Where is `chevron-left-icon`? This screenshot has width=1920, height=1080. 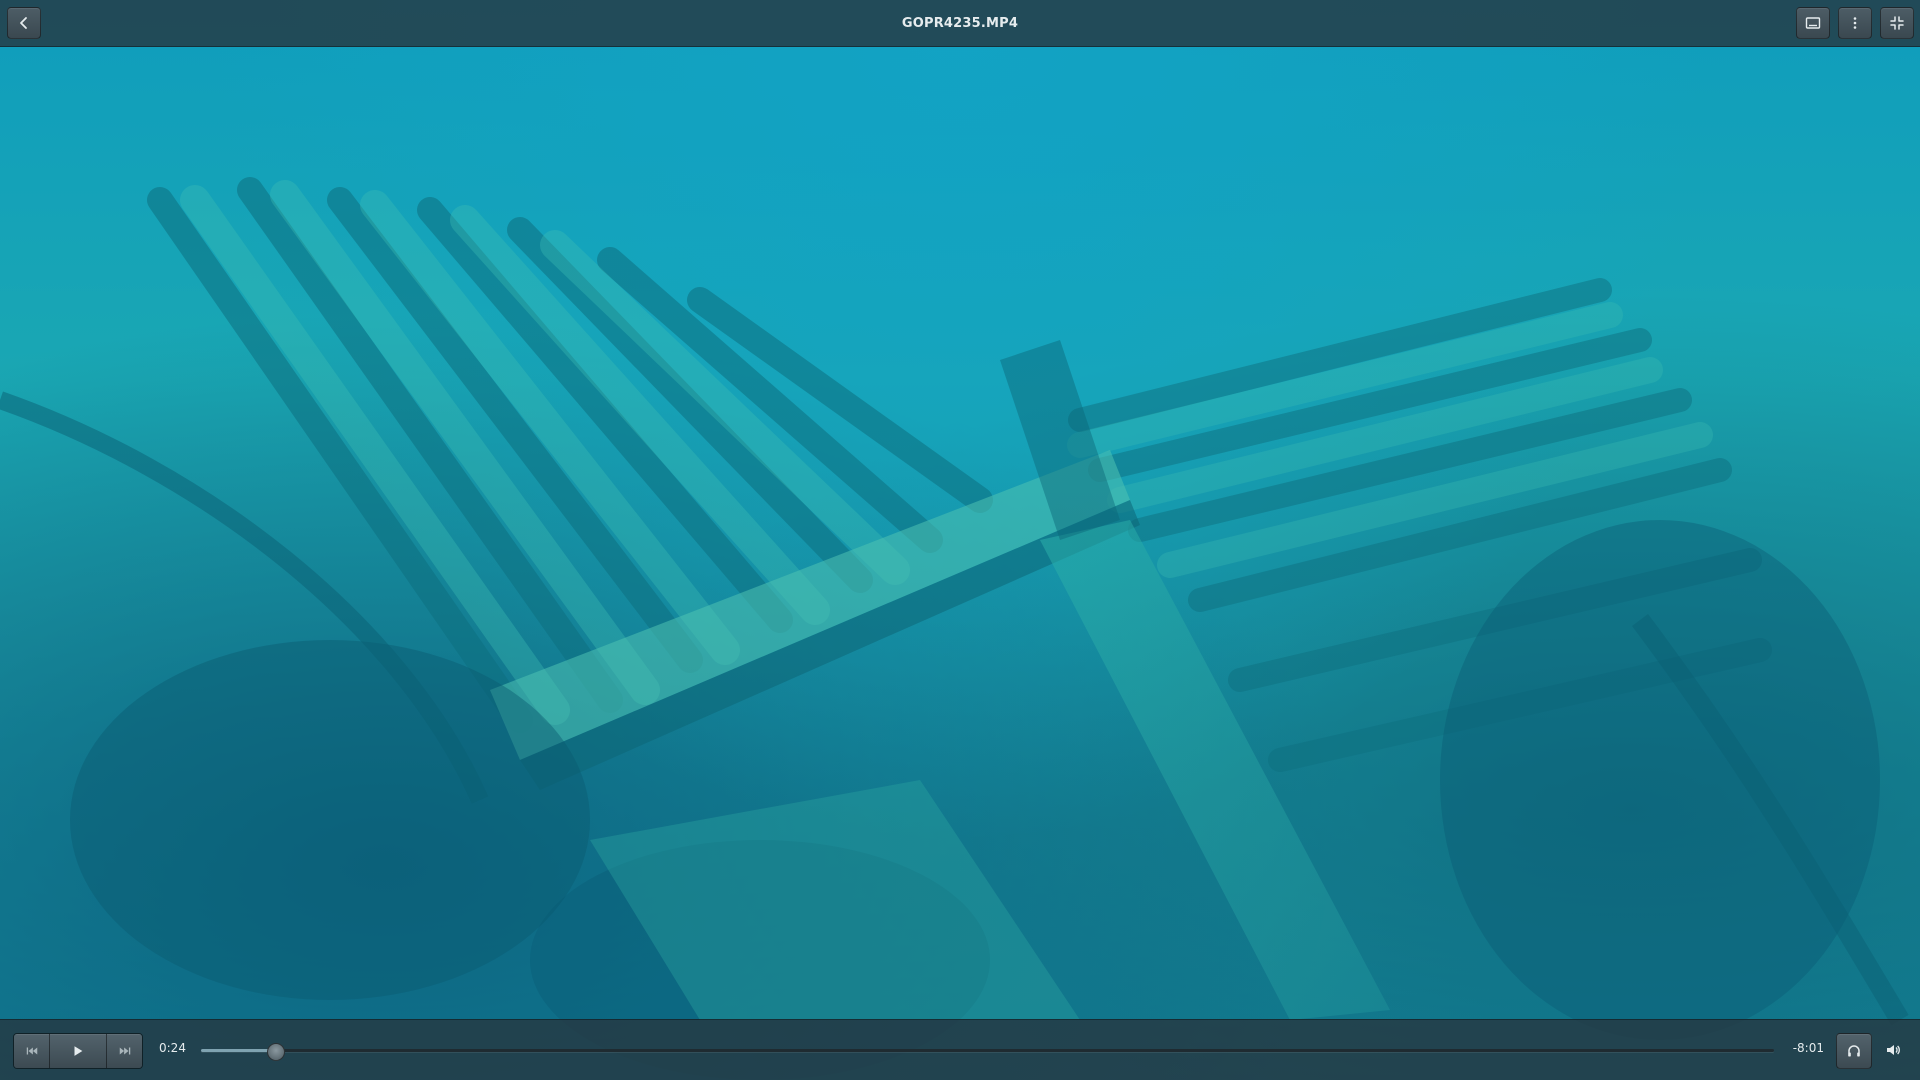 chevron-left-icon is located at coordinates (23, 23).